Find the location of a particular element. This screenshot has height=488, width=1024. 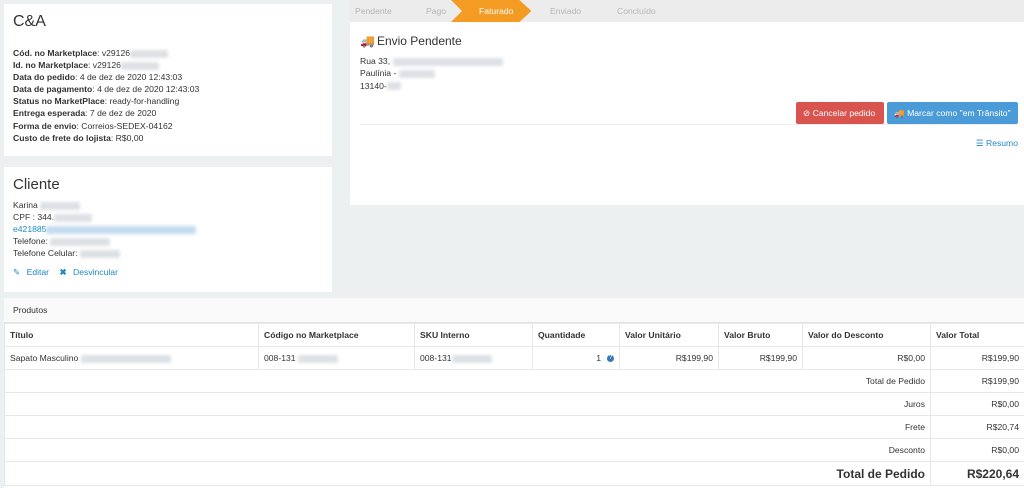

help-icon: ? is located at coordinates (610, 359).